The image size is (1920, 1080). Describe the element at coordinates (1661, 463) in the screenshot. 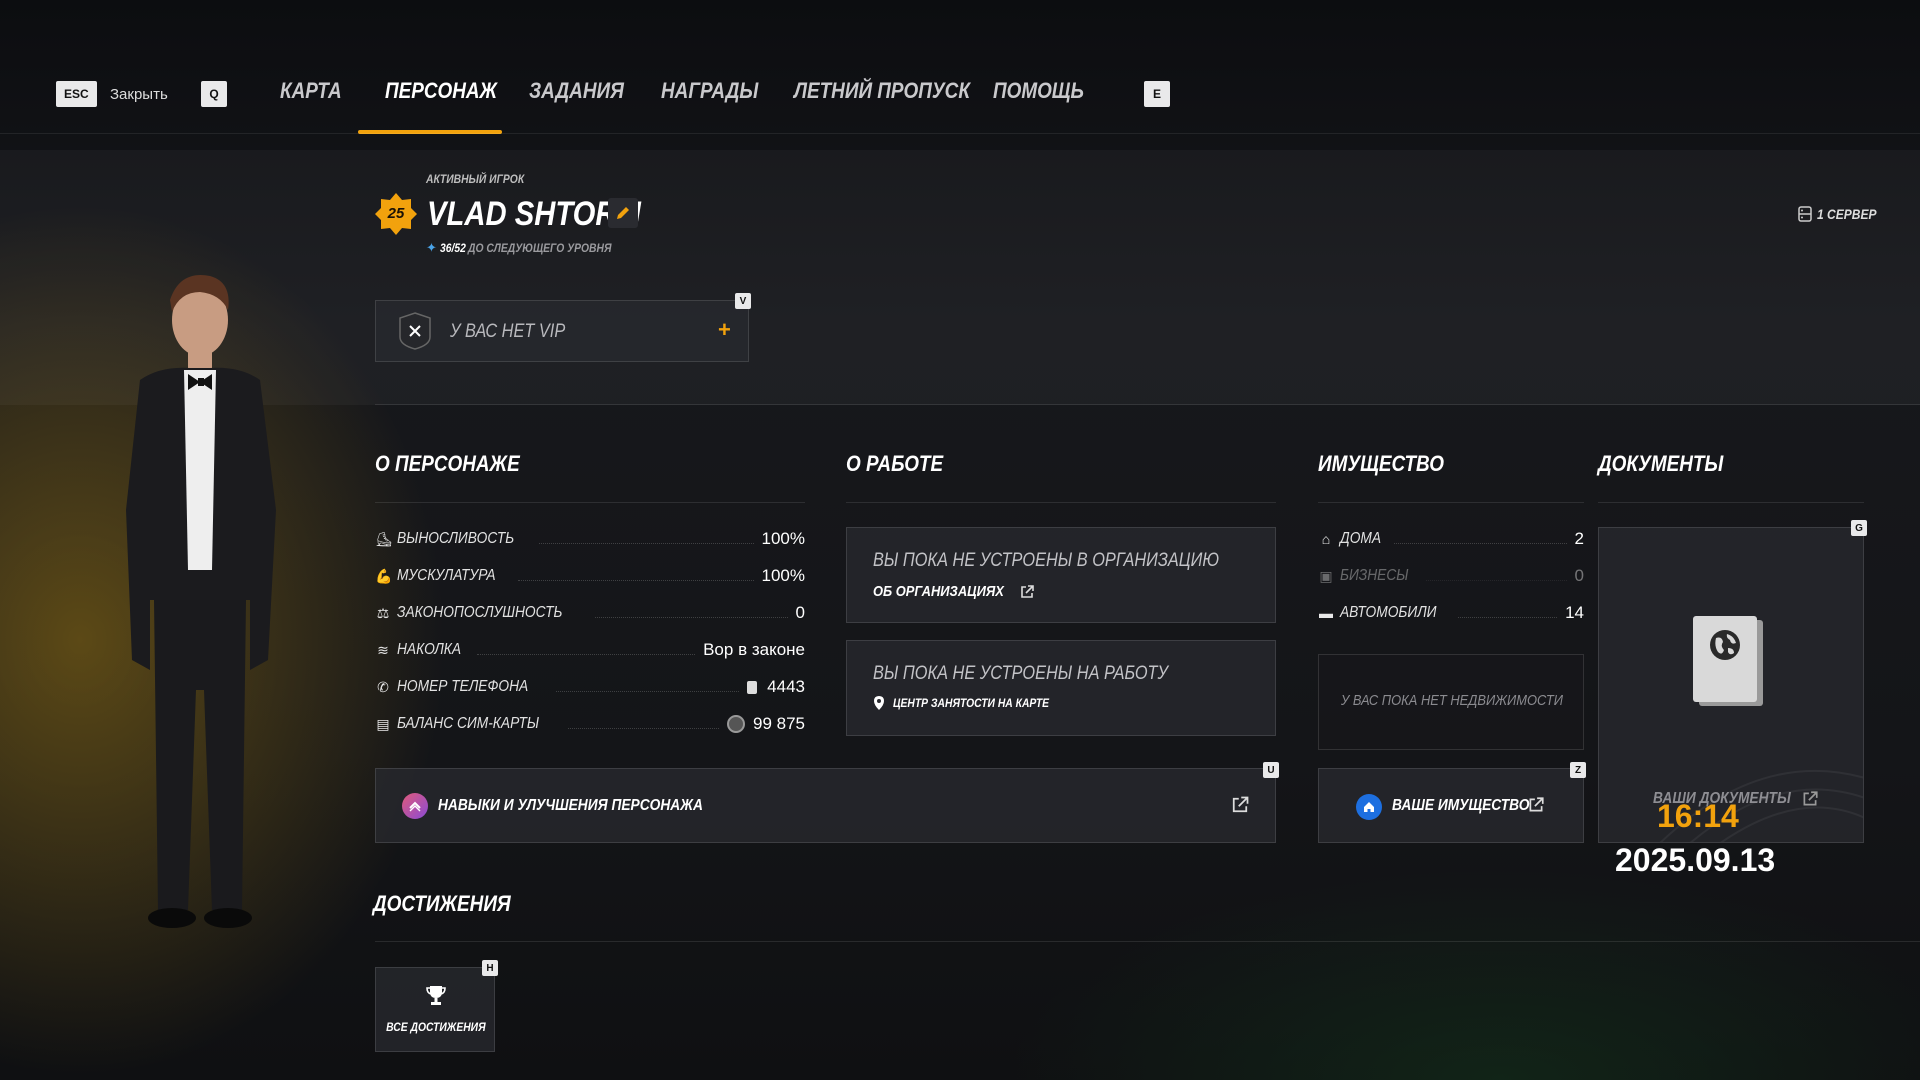

I see `documents-section-title: ДОКУМЕНТЫ` at that location.